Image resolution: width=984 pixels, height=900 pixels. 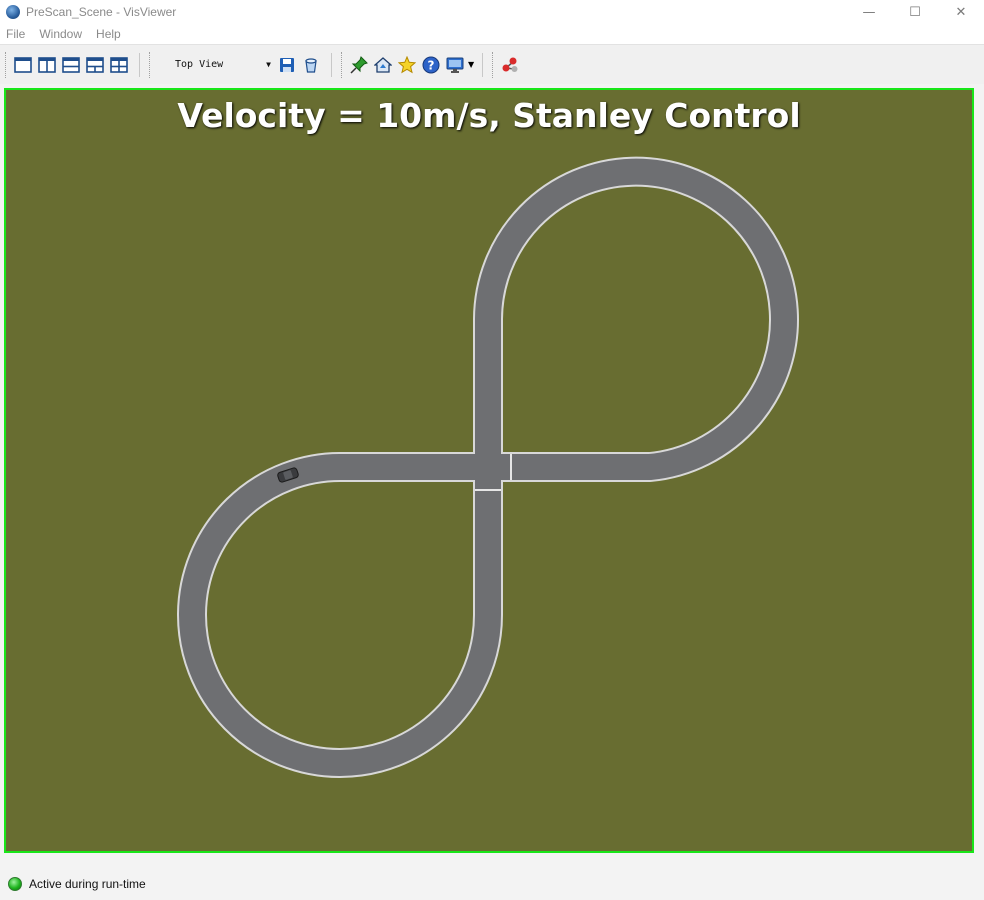 I want to click on view-select-value: Top View, so click(x=199, y=64).